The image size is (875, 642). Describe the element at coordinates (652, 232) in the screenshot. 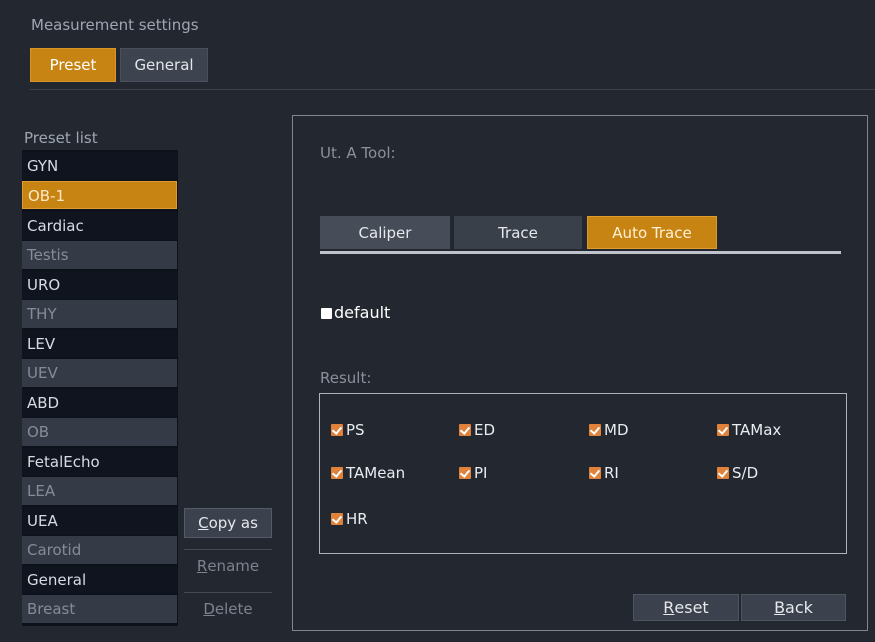

I see `tool-tab-auto-trace: Auto Trace` at that location.